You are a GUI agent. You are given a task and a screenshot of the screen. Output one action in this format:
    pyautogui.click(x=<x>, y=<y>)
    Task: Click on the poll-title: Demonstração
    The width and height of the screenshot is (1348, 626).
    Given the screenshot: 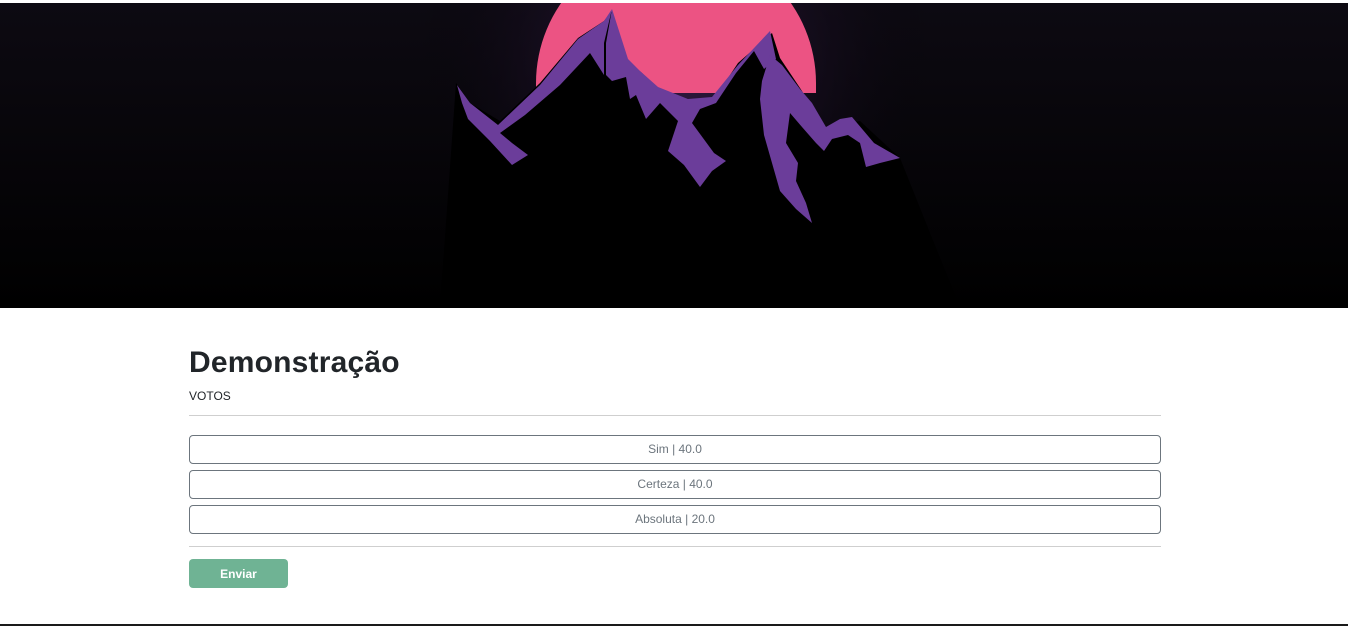 What is the action you would take?
    pyautogui.click(x=294, y=362)
    